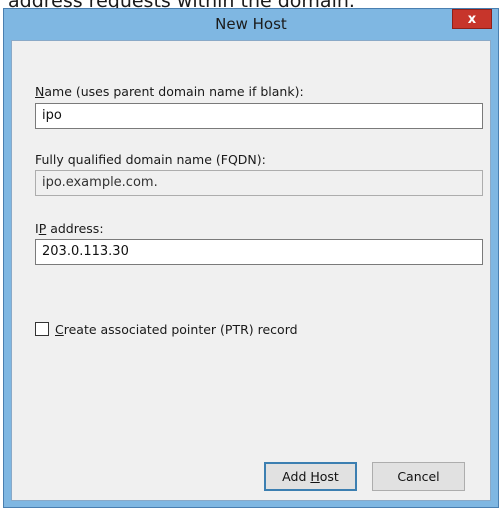  What do you see at coordinates (42, 329) in the screenshot?
I see `ptr-record-checkbox` at bounding box center [42, 329].